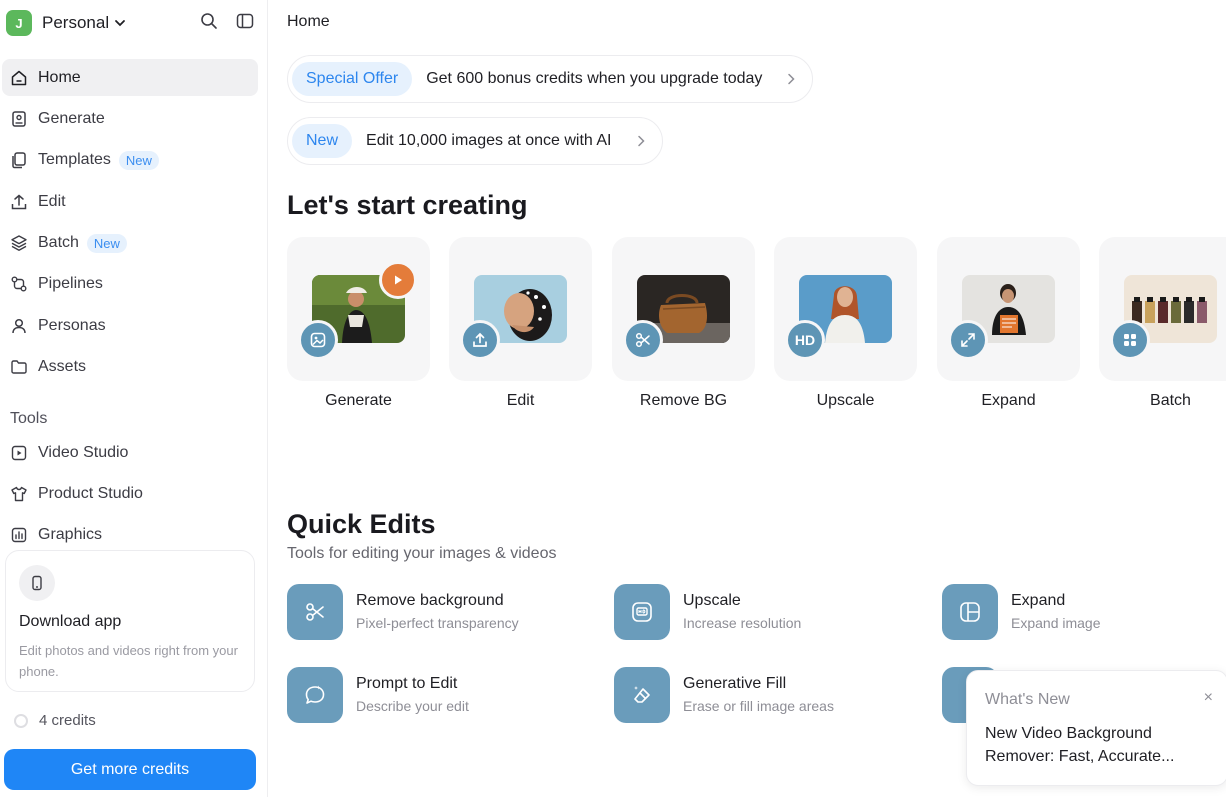  I want to click on sidebar-item-product-studio: Product Studio, so click(130, 493).